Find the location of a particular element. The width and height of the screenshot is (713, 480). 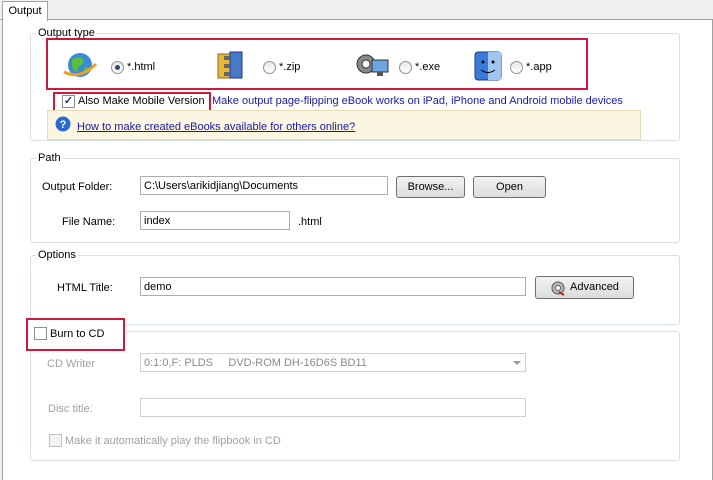

zip-option-label: *.zip is located at coordinates (290, 67).